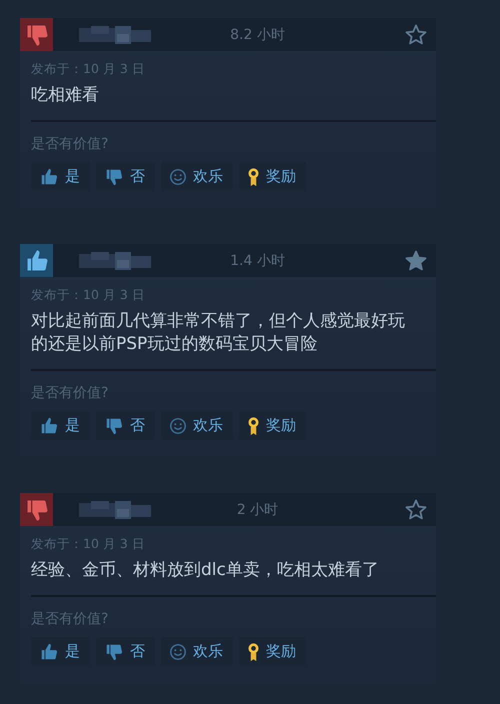 The height and width of the screenshot is (704, 500). What do you see at coordinates (65, 95) in the screenshot?
I see `review-text: 吃相难看` at bounding box center [65, 95].